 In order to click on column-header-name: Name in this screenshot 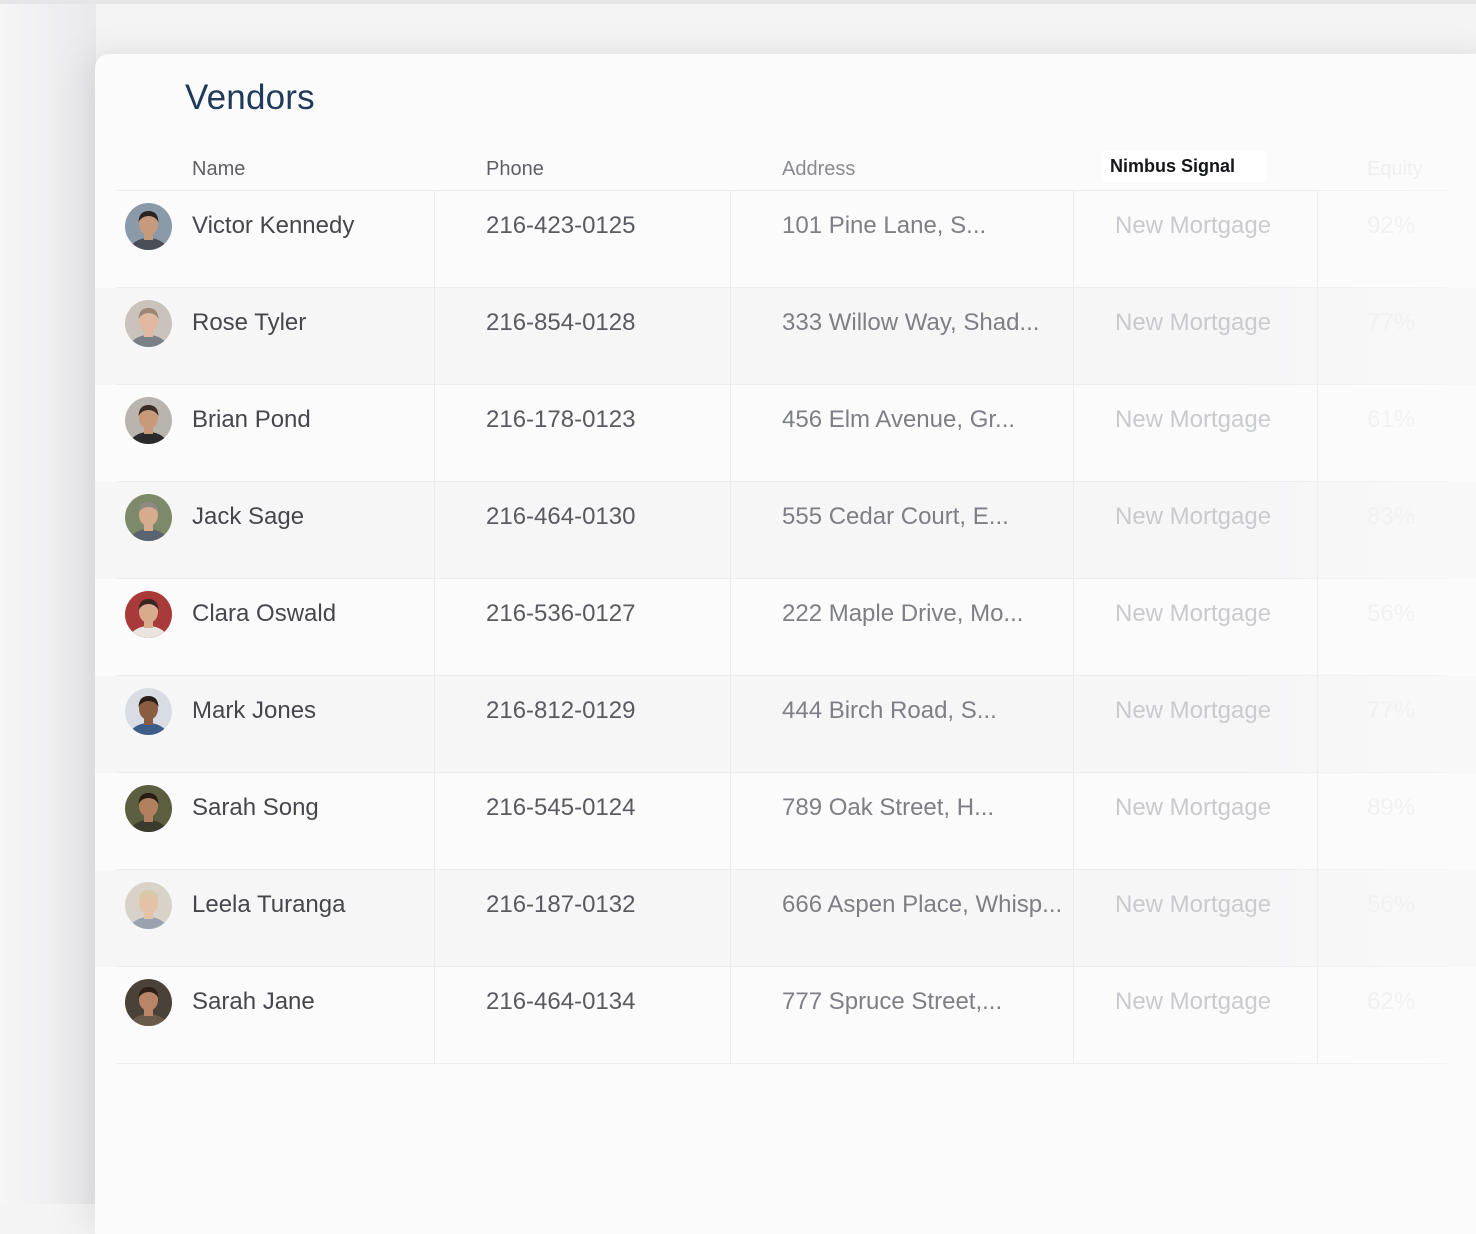, I will do `click(218, 169)`.